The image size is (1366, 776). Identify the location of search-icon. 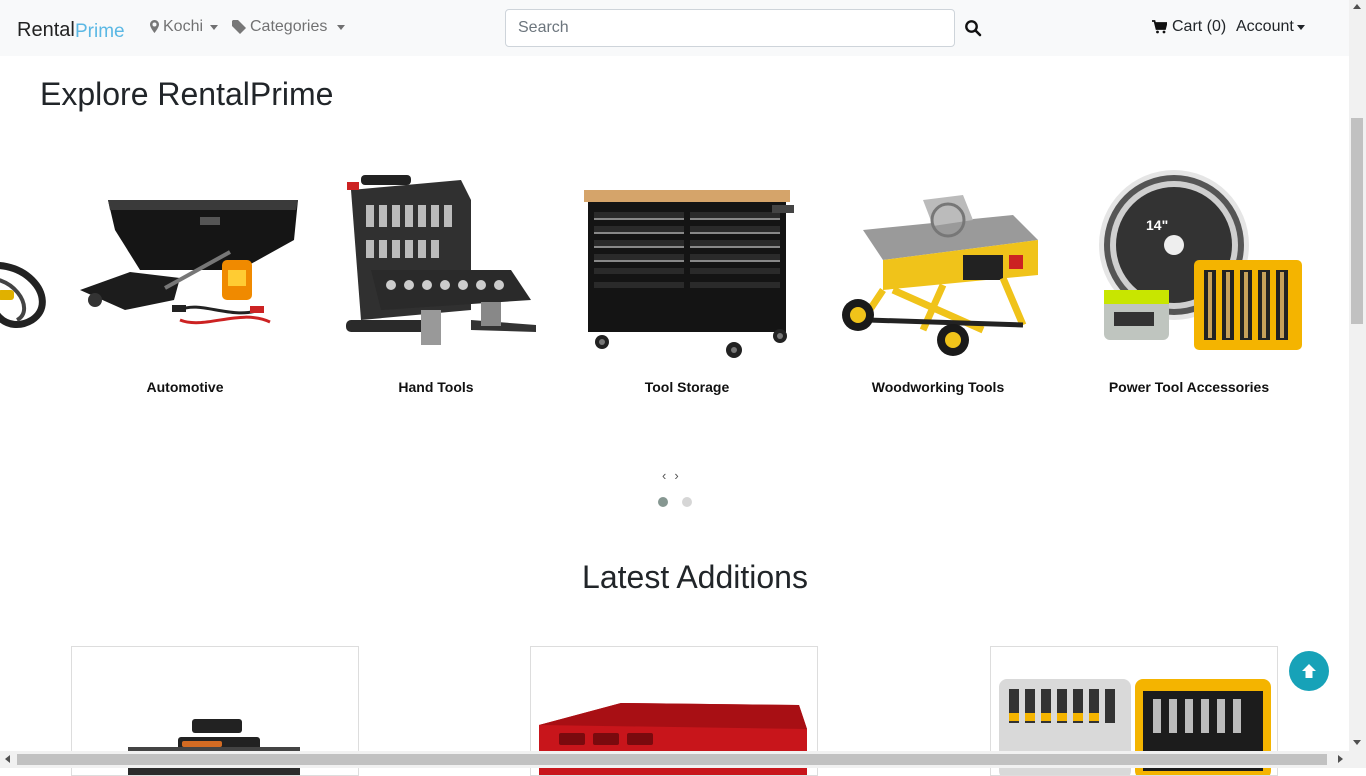
(973, 28).